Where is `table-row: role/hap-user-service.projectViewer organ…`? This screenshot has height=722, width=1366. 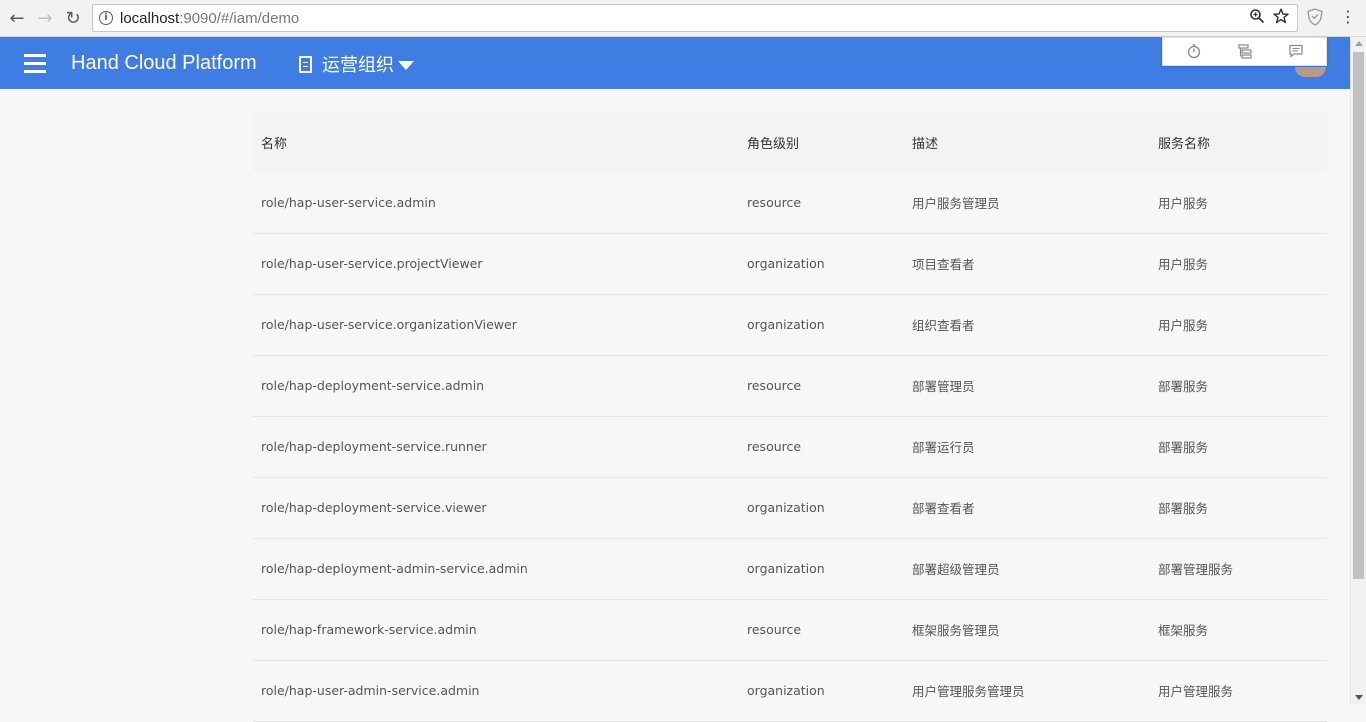
table-row: role/hap-user-service.projectViewer organ… is located at coordinates (790, 264).